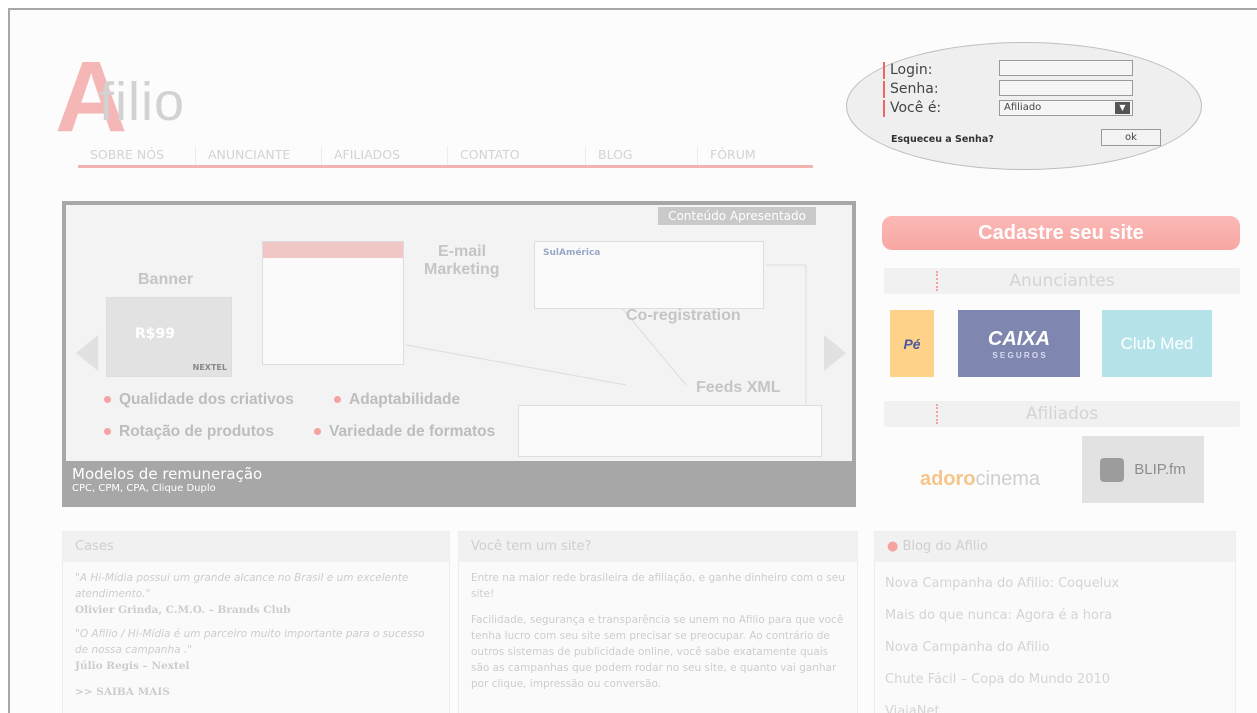  Describe the element at coordinates (517, 155) in the screenshot. I see `nav-contato: CONTATO` at that location.